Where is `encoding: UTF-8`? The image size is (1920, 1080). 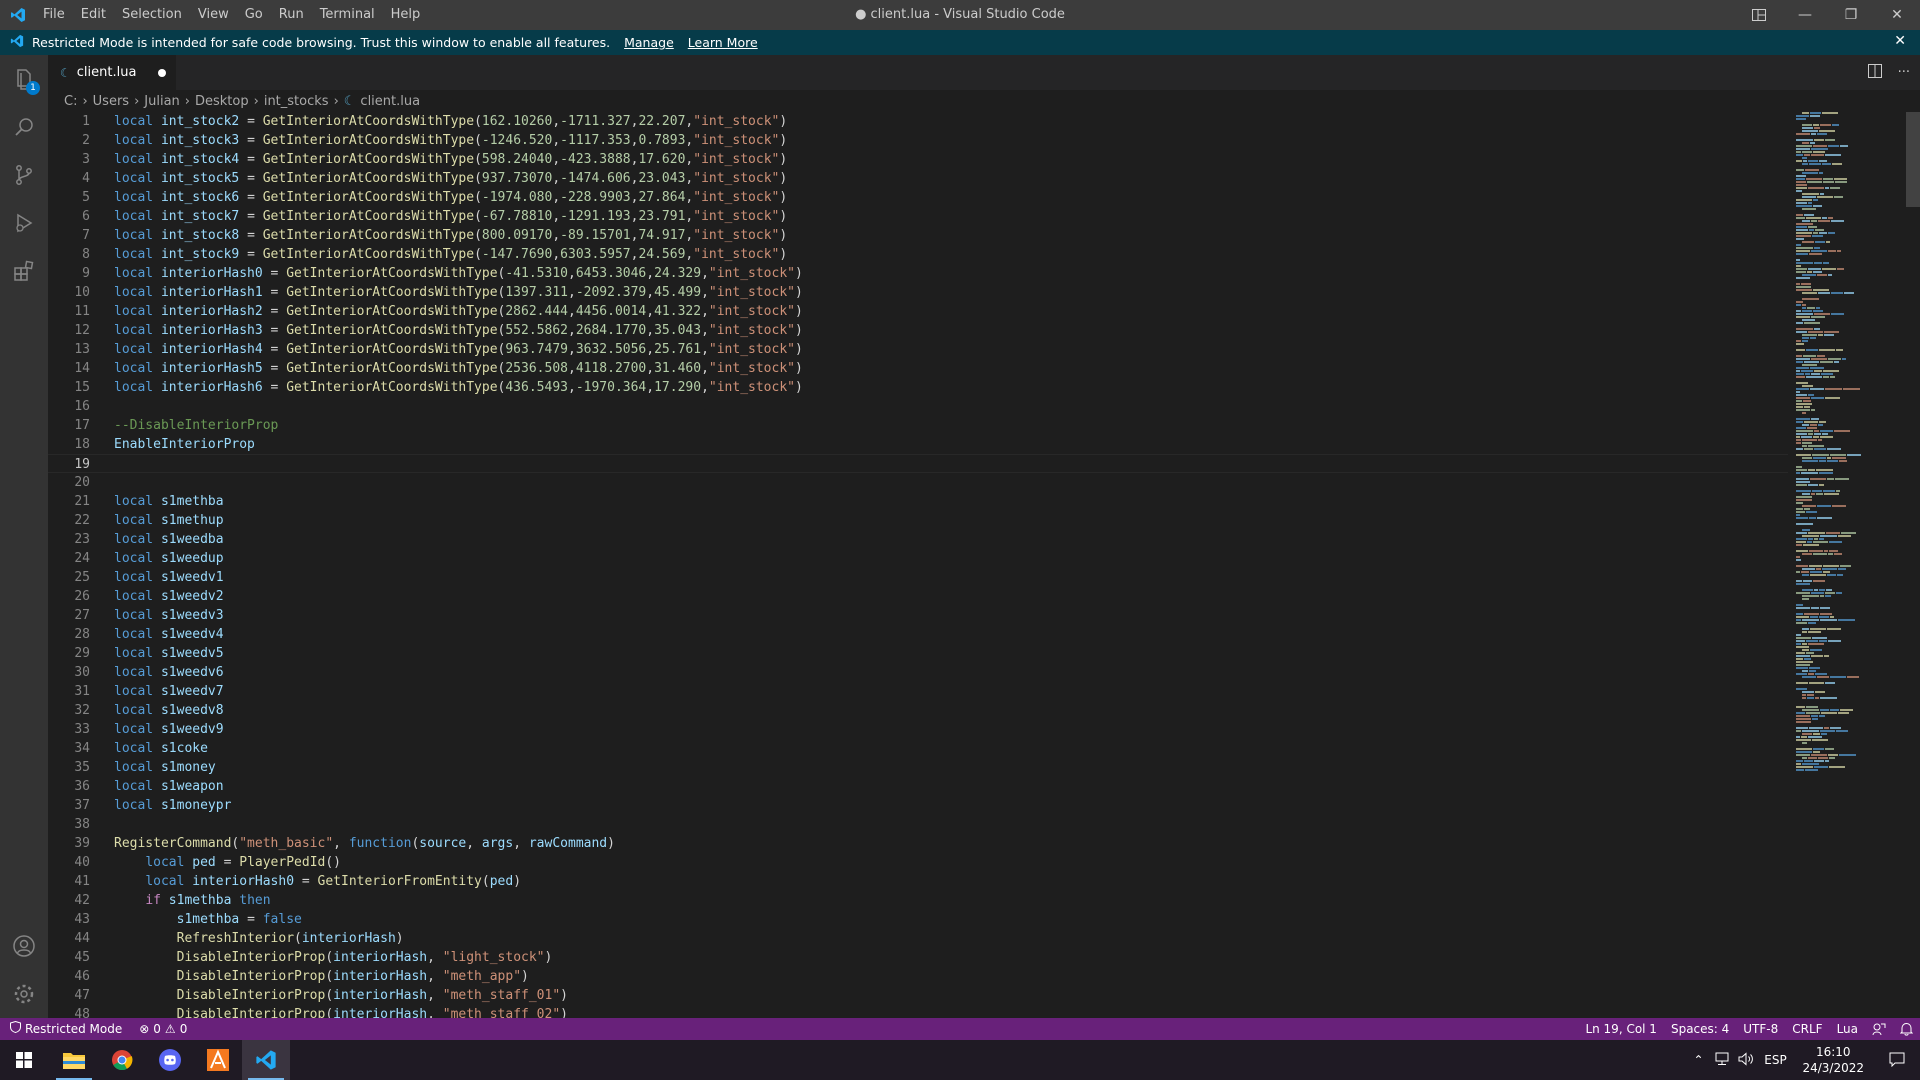
encoding: UTF-8 is located at coordinates (1760, 1029).